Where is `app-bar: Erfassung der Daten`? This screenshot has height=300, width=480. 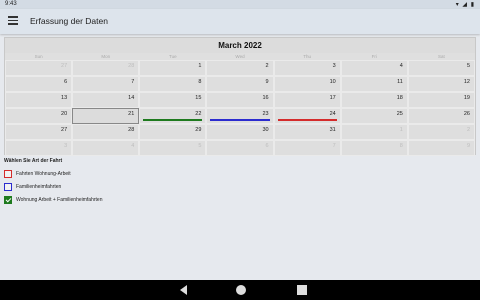 app-bar: Erfassung der Daten is located at coordinates (240, 21).